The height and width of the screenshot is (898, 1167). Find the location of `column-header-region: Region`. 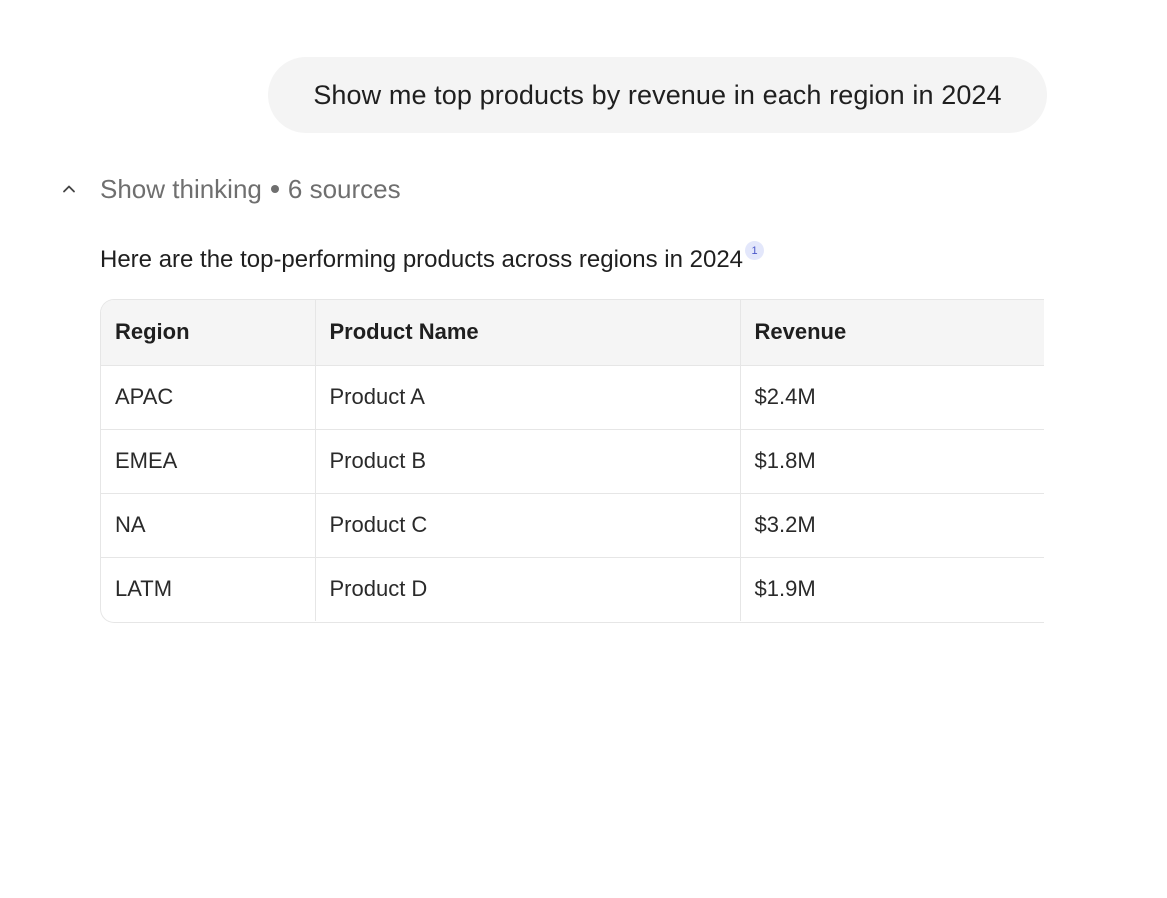

column-header-region: Region is located at coordinates (208, 333).